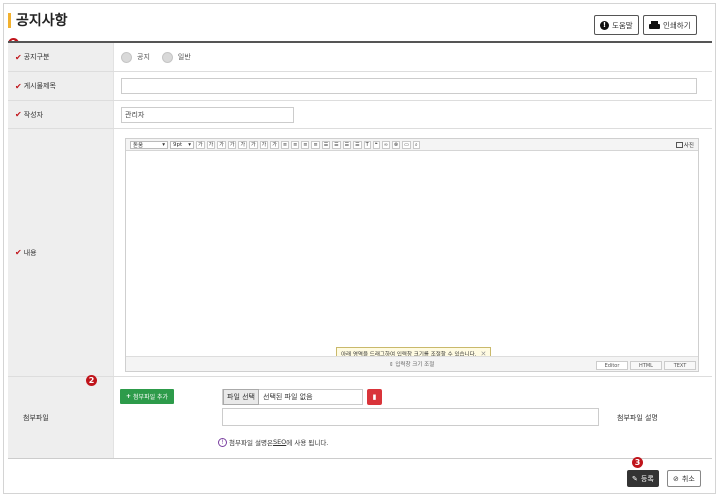  Describe the element at coordinates (285, 144) in the screenshot. I see `align-left-button: ≡` at that location.